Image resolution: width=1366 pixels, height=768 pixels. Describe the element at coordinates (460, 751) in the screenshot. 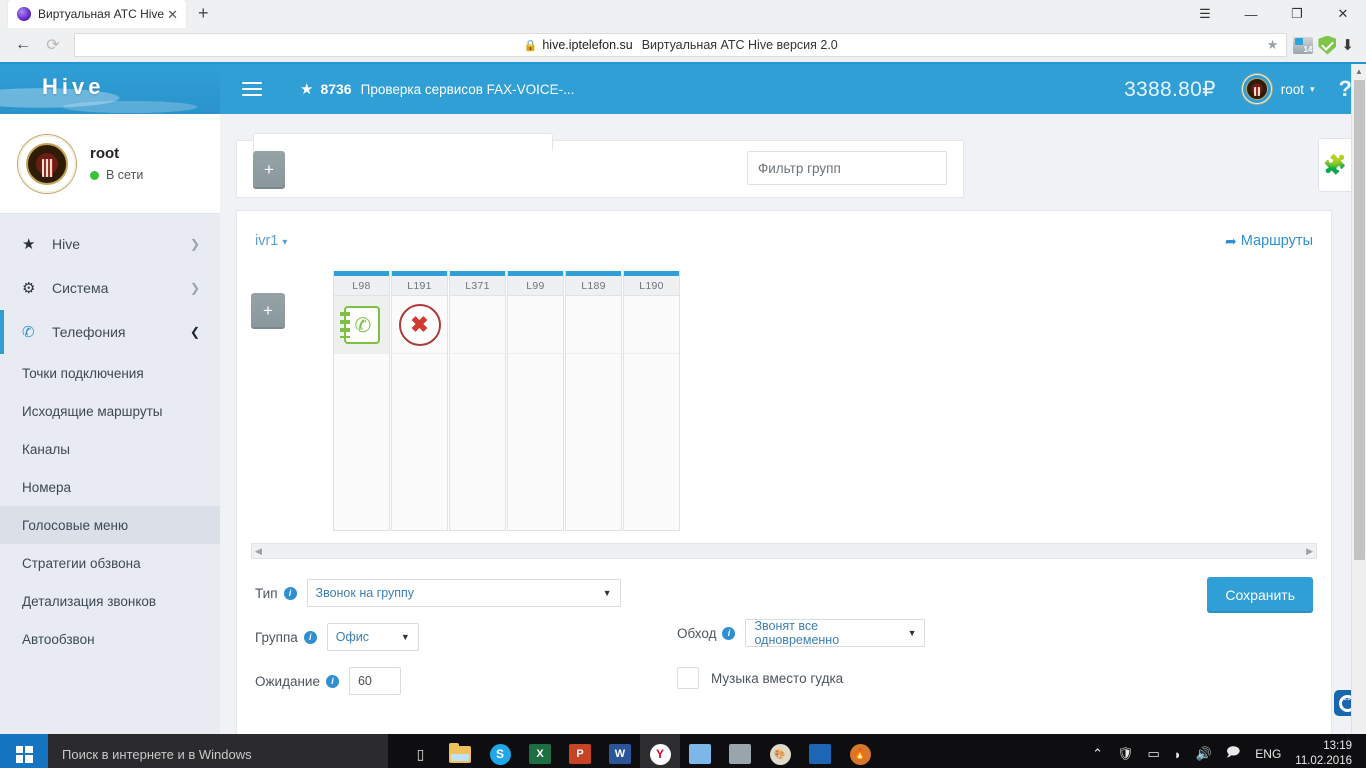

I see `taskbar-app-file-explorer` at that location.